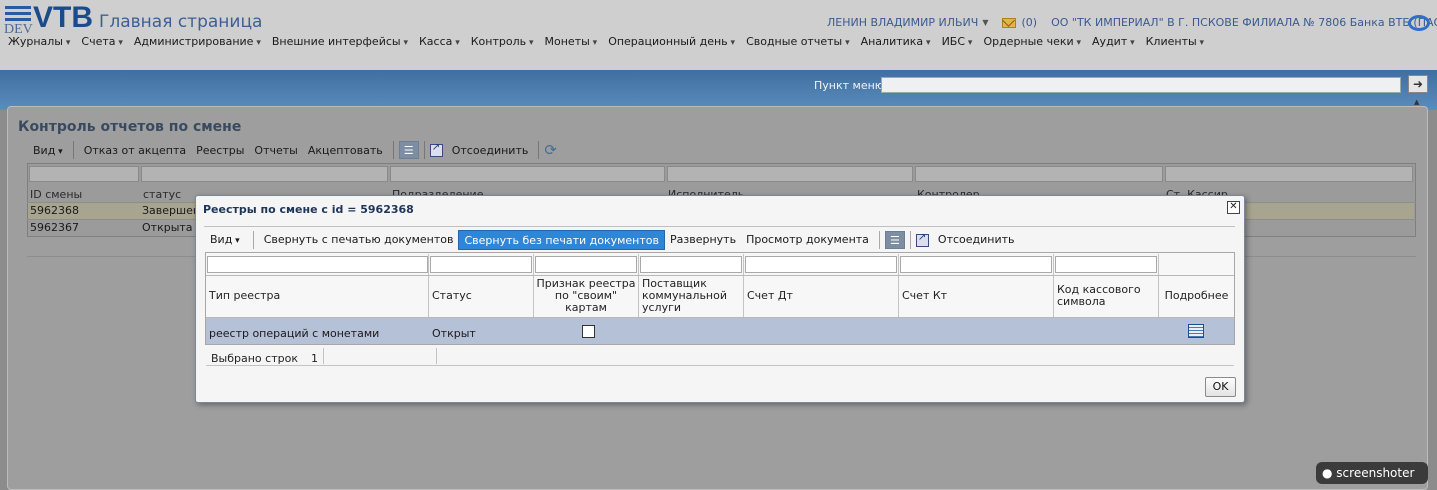  What do you see at coordinates (561, 240) in the screenshot?
I see `collapse-without-print-button: Свернуть без печати документов` at bounding box center [561, 240].